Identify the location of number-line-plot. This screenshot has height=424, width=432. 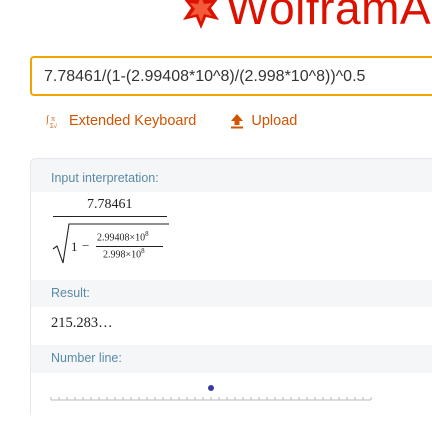
(211, 393).